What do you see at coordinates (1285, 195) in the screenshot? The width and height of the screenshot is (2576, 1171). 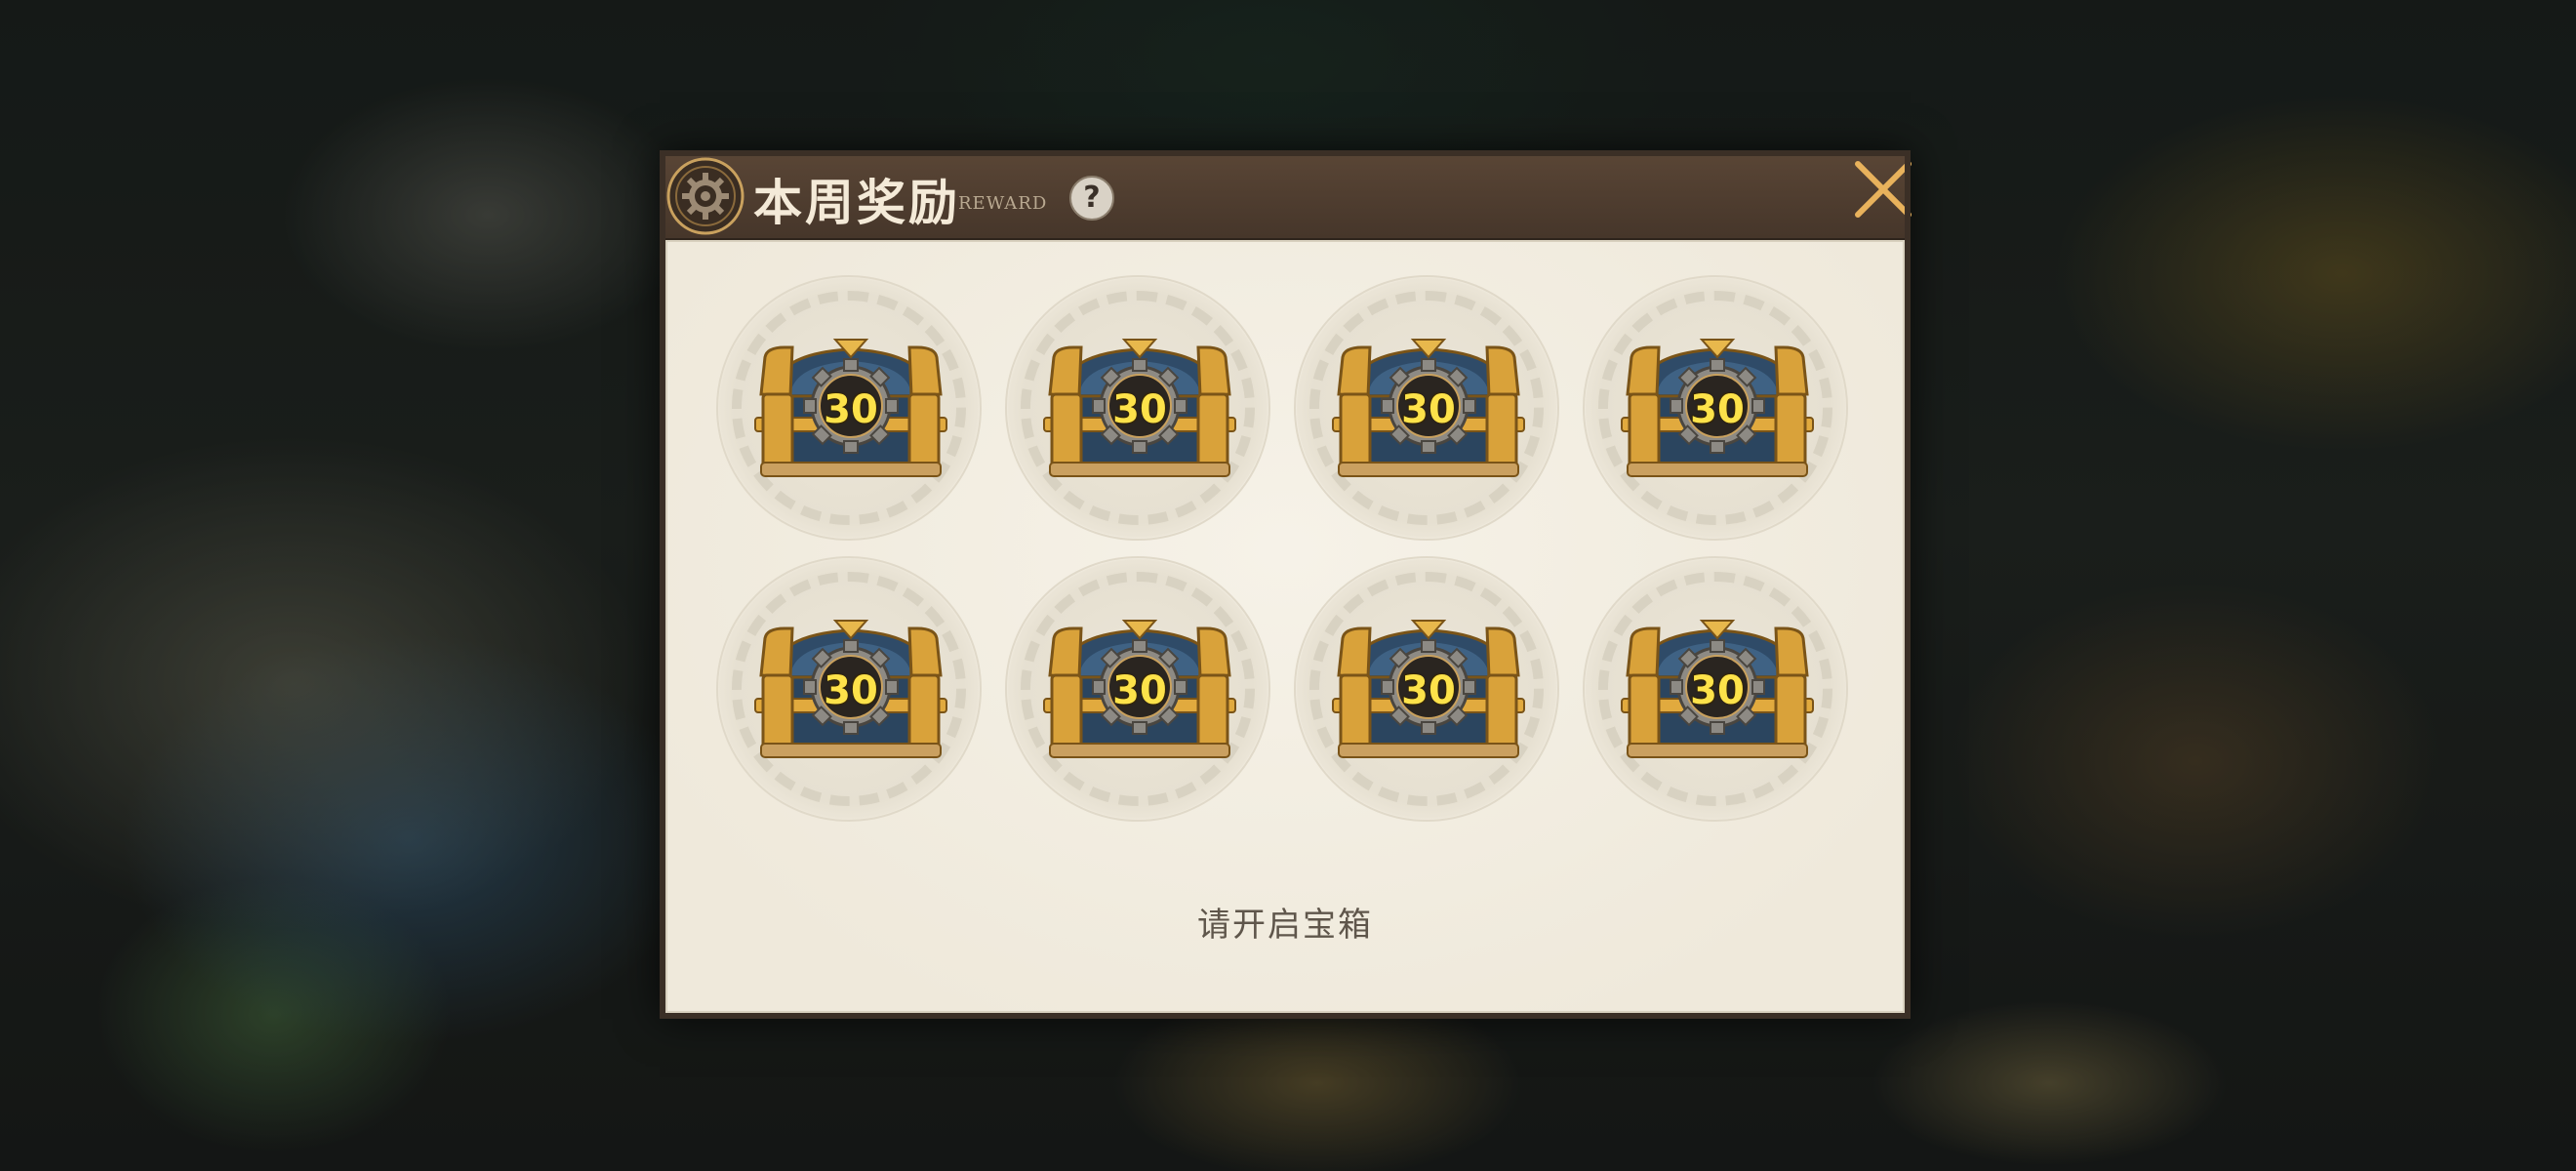 I see `dialog-header: 本周奖励 REWARD ?` at bounding box center [1285, 195].